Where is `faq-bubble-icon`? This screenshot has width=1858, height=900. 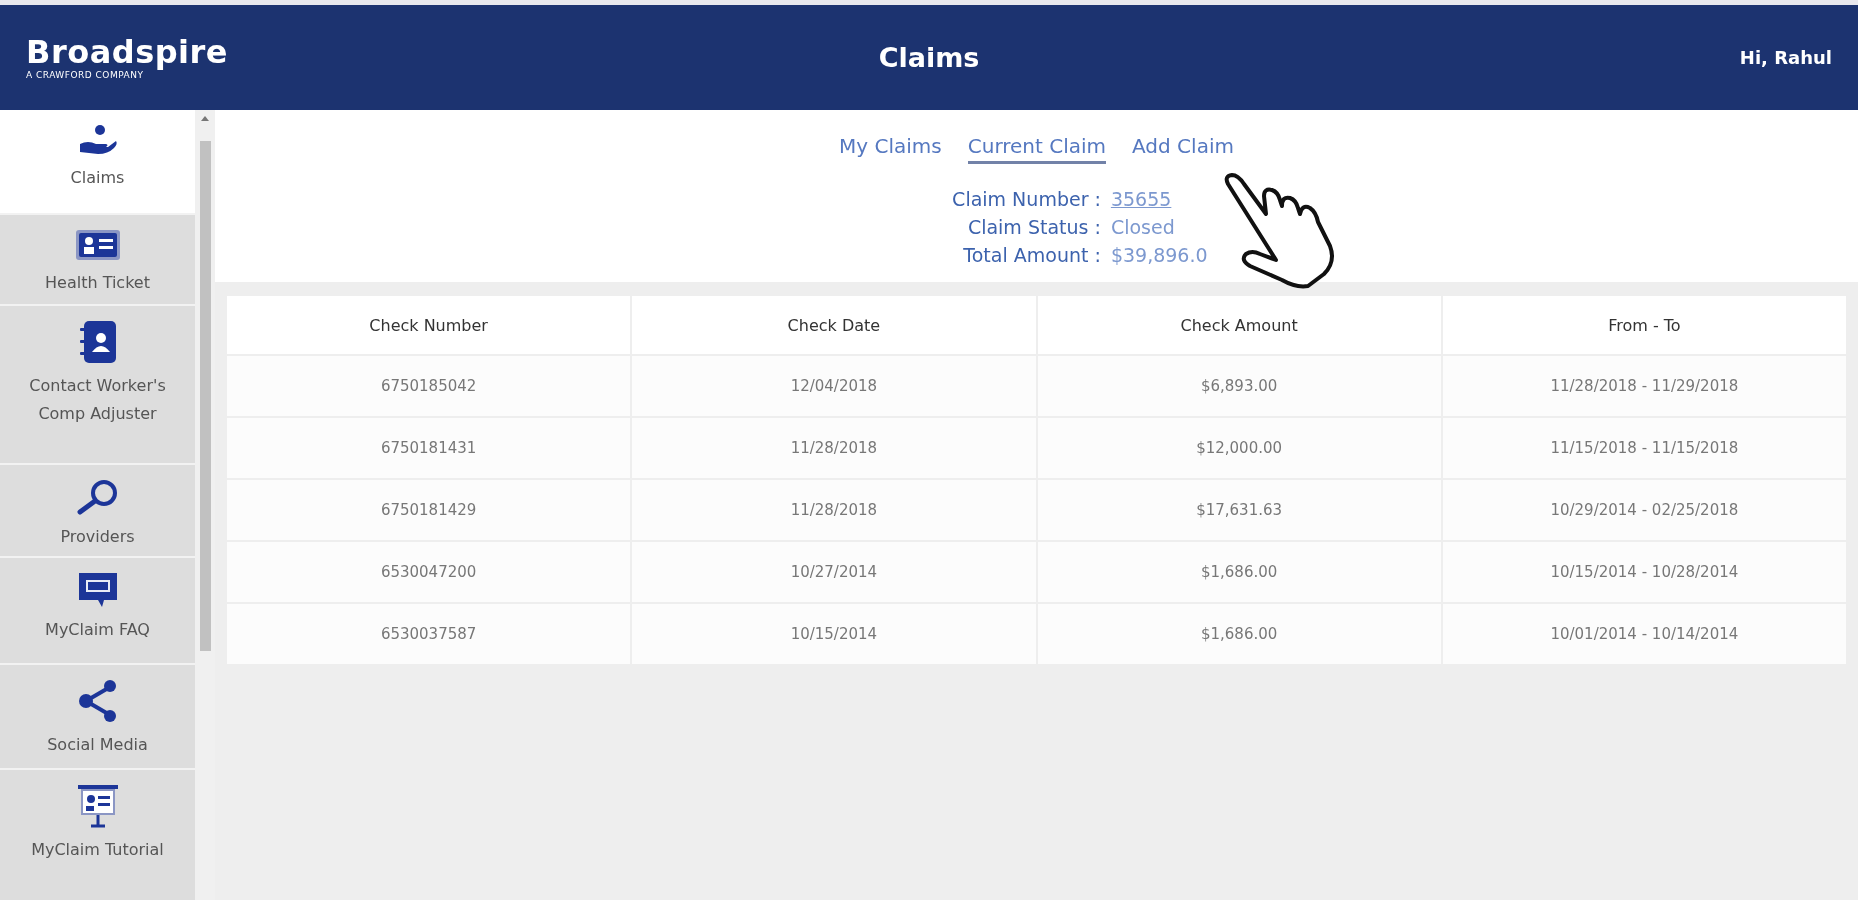 faq-bubble-icon is located at coordinates (97, 590).